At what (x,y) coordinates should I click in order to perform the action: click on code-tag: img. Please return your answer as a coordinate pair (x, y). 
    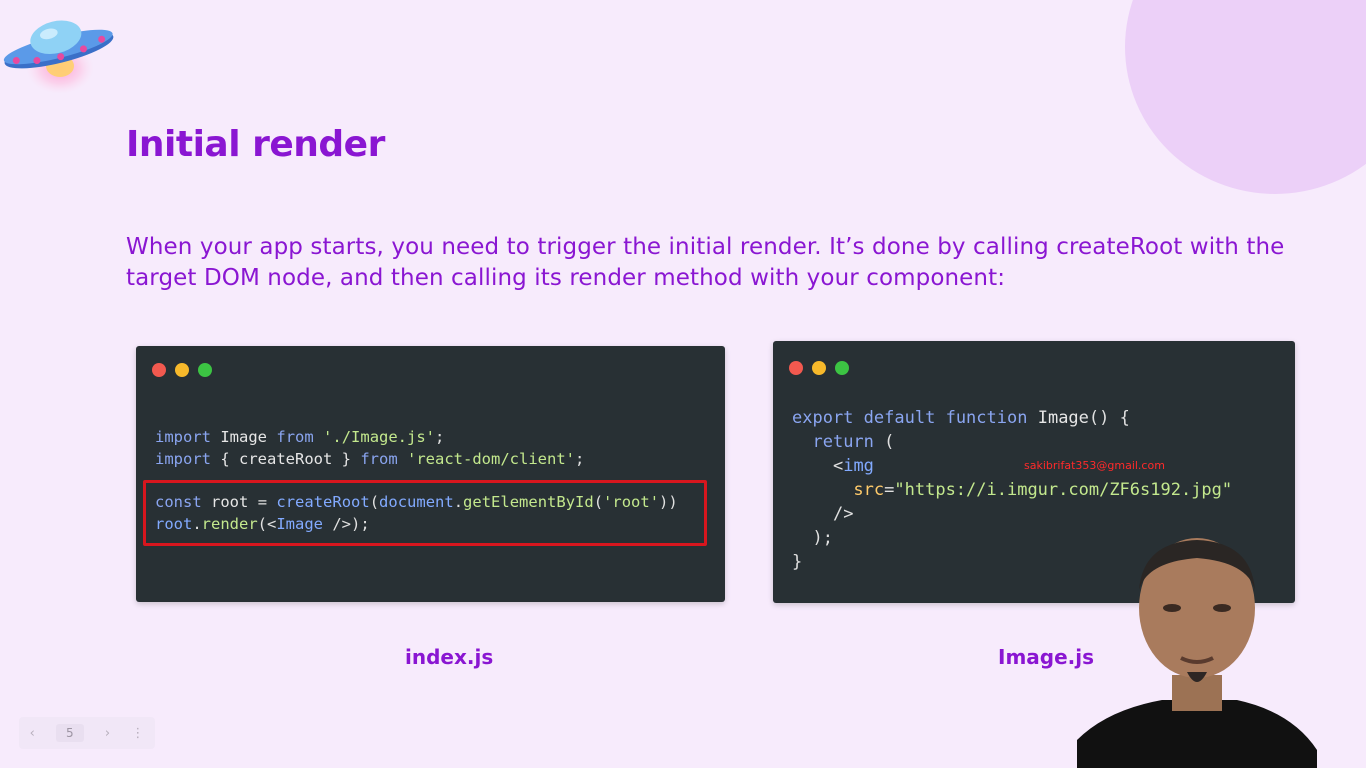
    Looking at the image, I should click on (858, 466).